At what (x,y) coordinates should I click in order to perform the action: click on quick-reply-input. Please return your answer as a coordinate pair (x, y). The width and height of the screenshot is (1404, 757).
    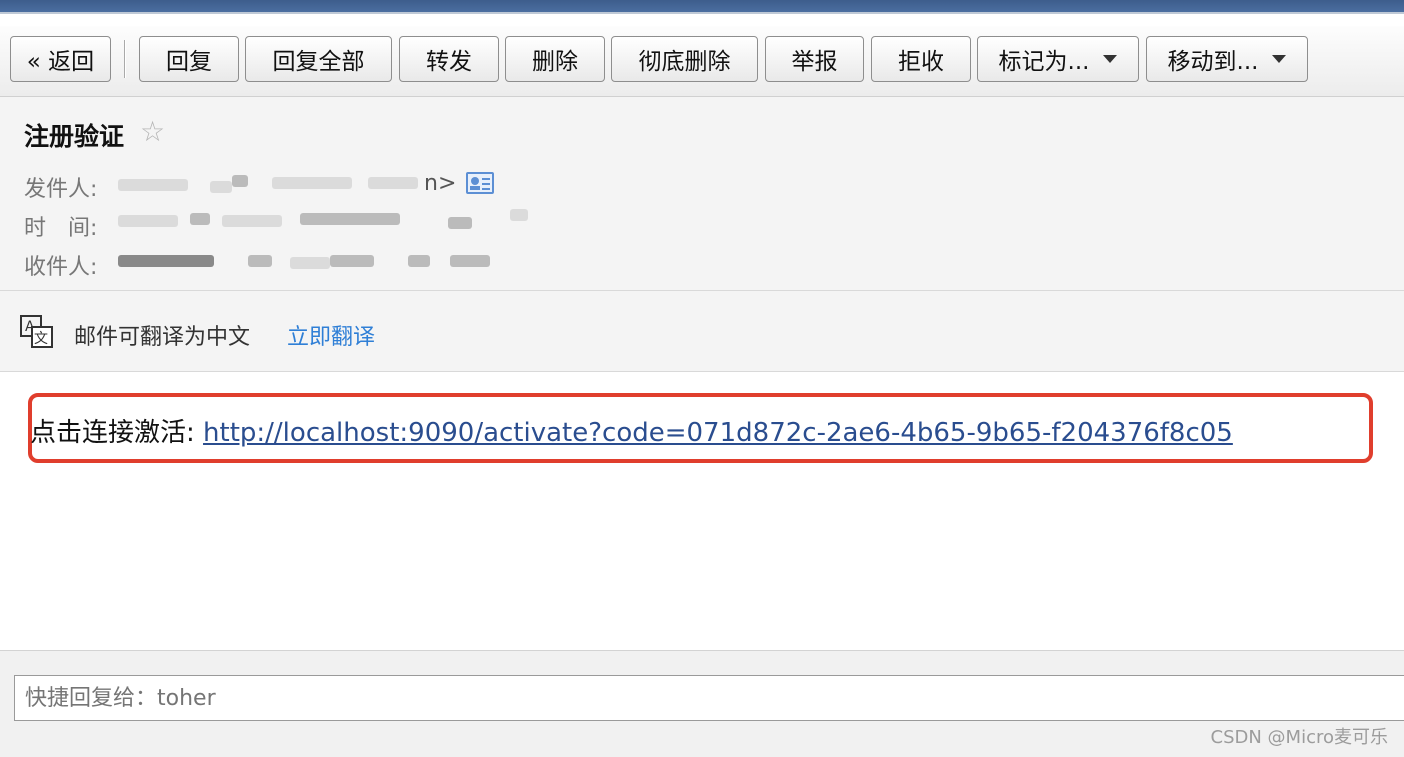
    Looking at the image, I should click on (709, 698).